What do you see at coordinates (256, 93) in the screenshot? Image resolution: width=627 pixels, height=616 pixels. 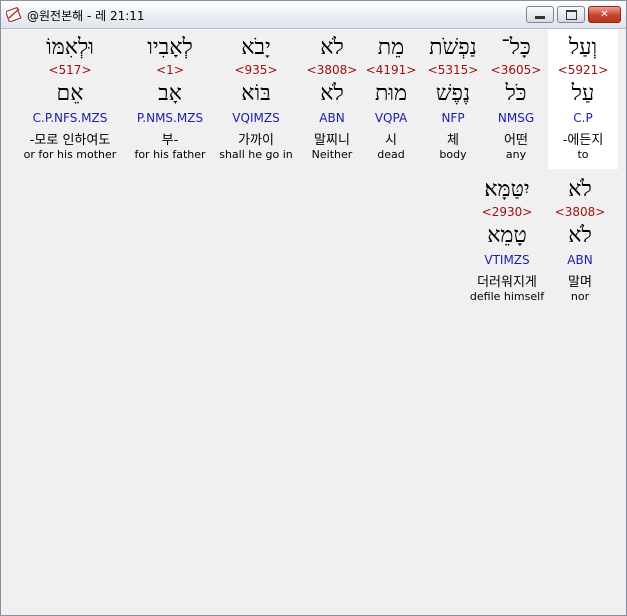 I see `hebrew-root: בּוֹא` at bounding box center [256, 93].